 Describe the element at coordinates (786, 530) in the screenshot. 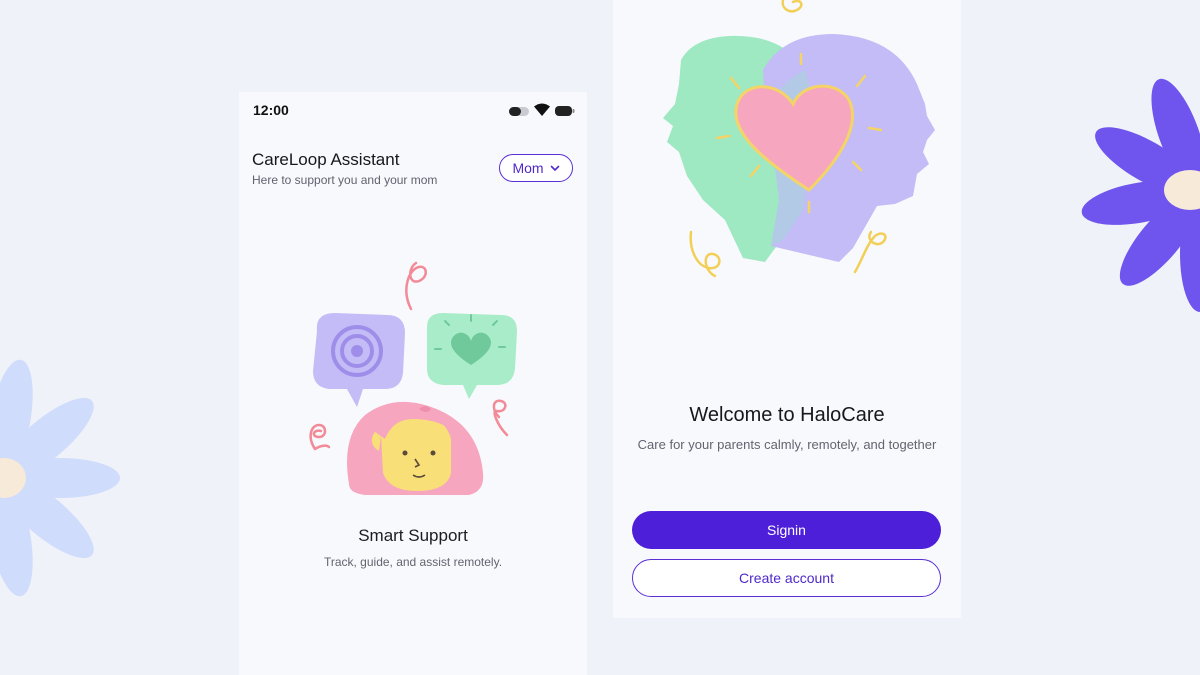

I see `signin-button: Signin` at that location.